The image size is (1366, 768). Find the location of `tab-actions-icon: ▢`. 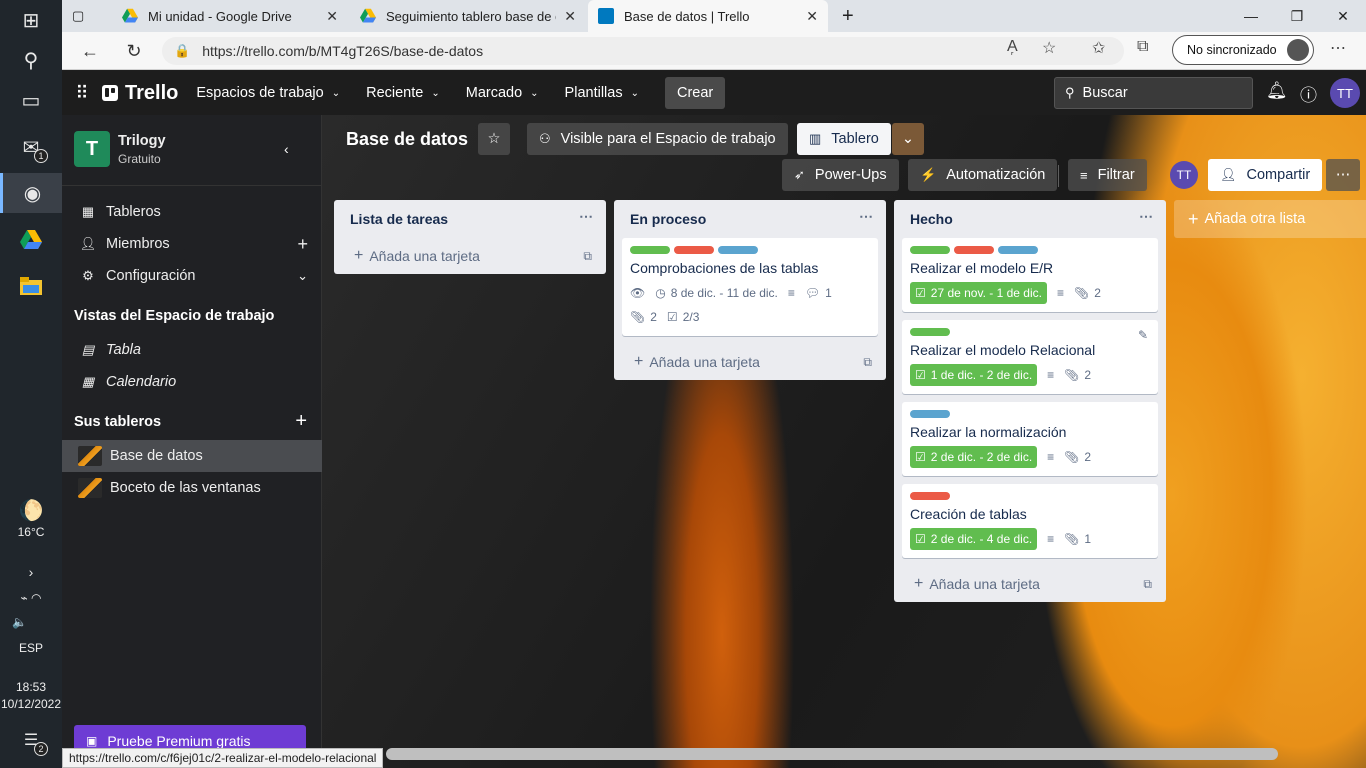

tab-actions-icon: ▢ is located at coordinates (85, 16).